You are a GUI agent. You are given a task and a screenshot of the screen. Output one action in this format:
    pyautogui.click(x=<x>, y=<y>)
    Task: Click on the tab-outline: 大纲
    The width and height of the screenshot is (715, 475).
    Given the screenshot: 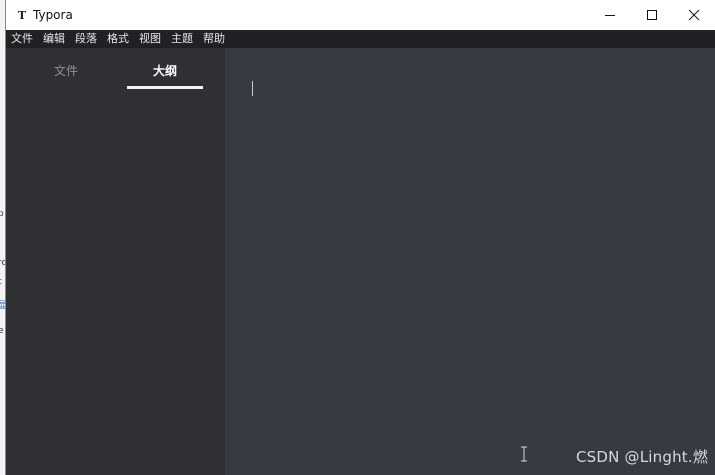 What is the action you would take?
    pyautogui.click(x=165, y=71)
    